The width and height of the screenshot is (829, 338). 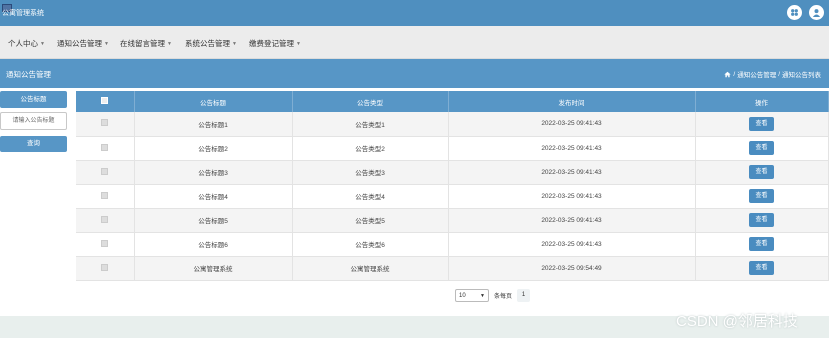 I want to click on table-row: 公告标题4 公告类型4 2022-03-25 09:41:43 查看, so click(x=452, y=196).